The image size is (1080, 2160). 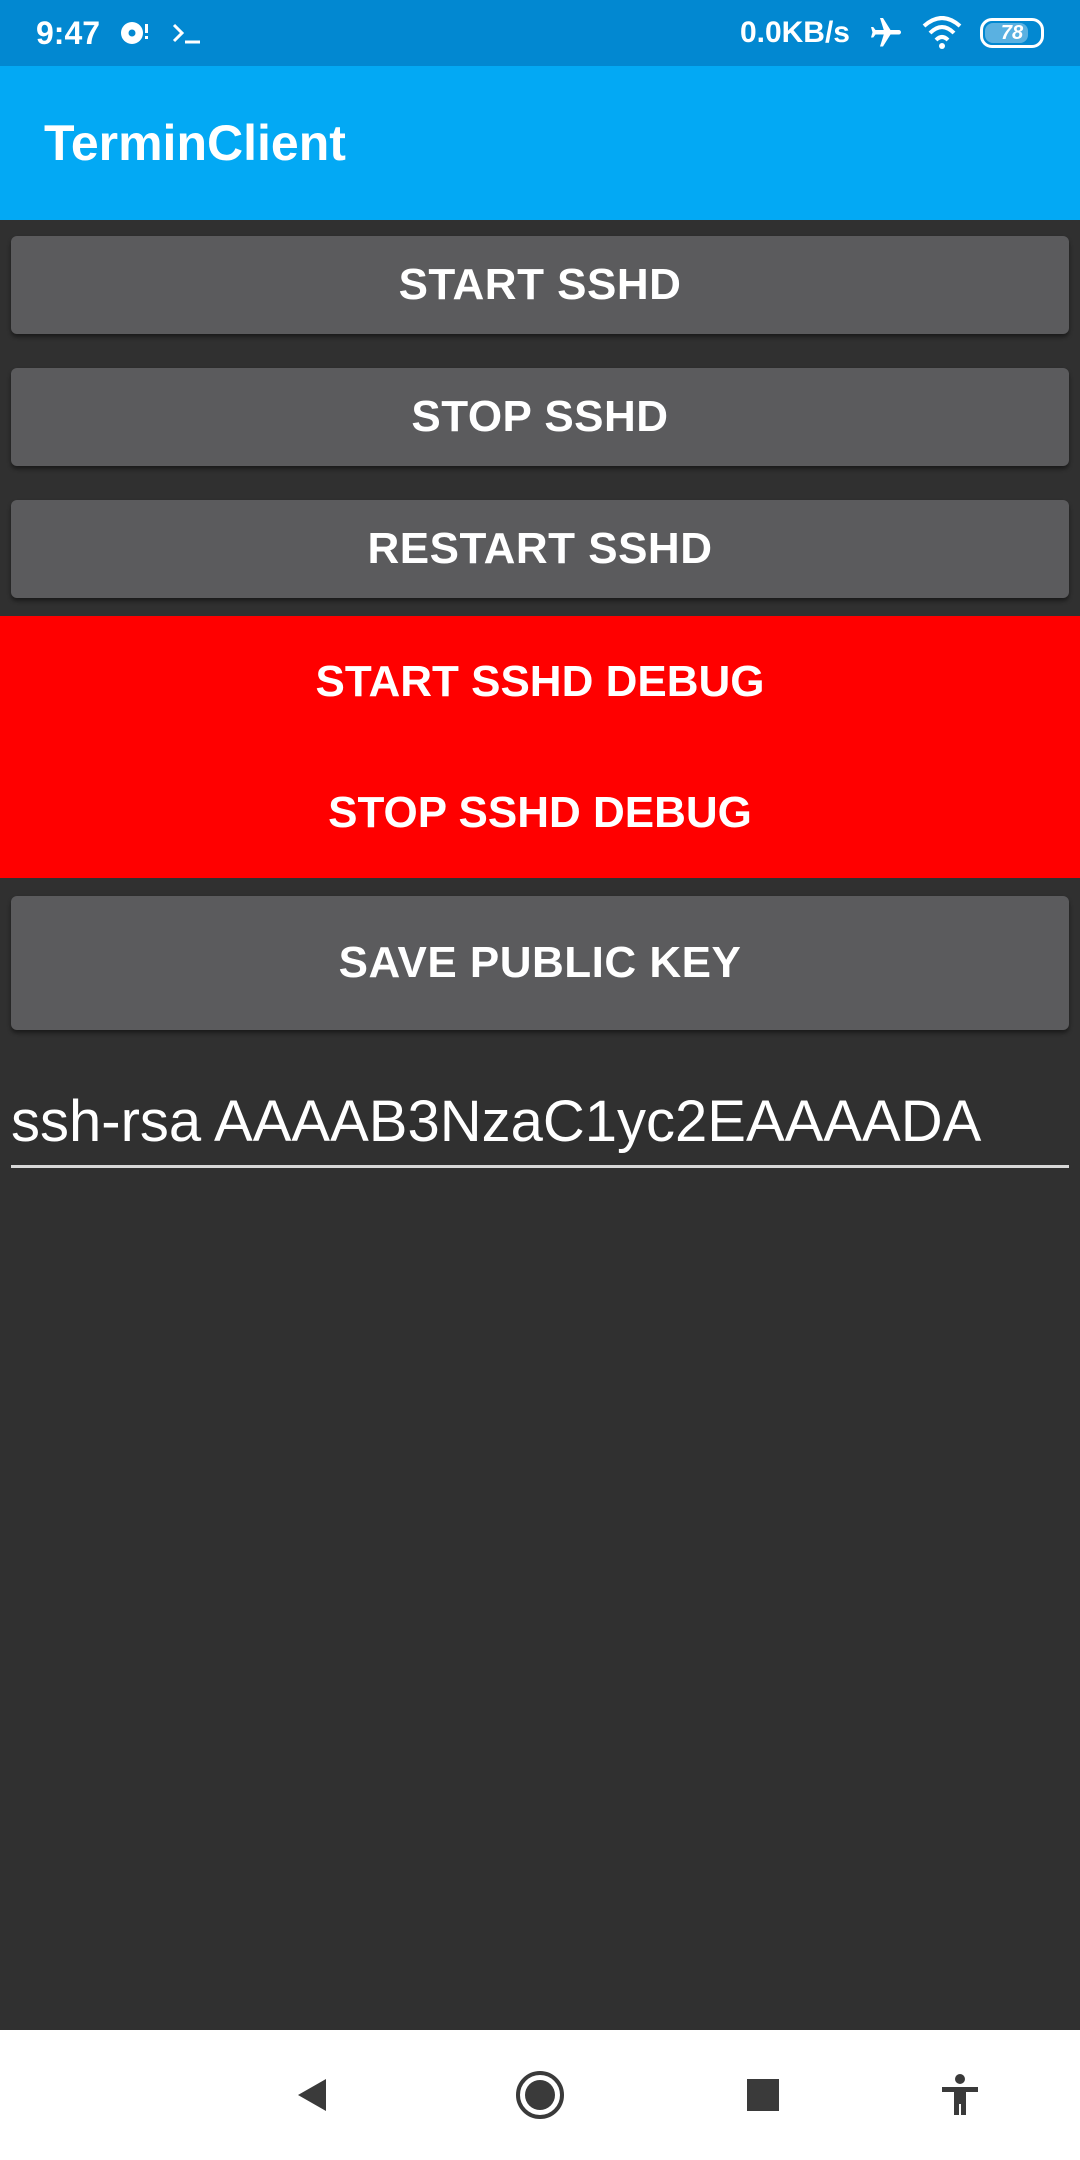 What do you see at coordinates (942, 33) in the screenshot?
I see `wifi-icon` at bounding box center [942, 33].